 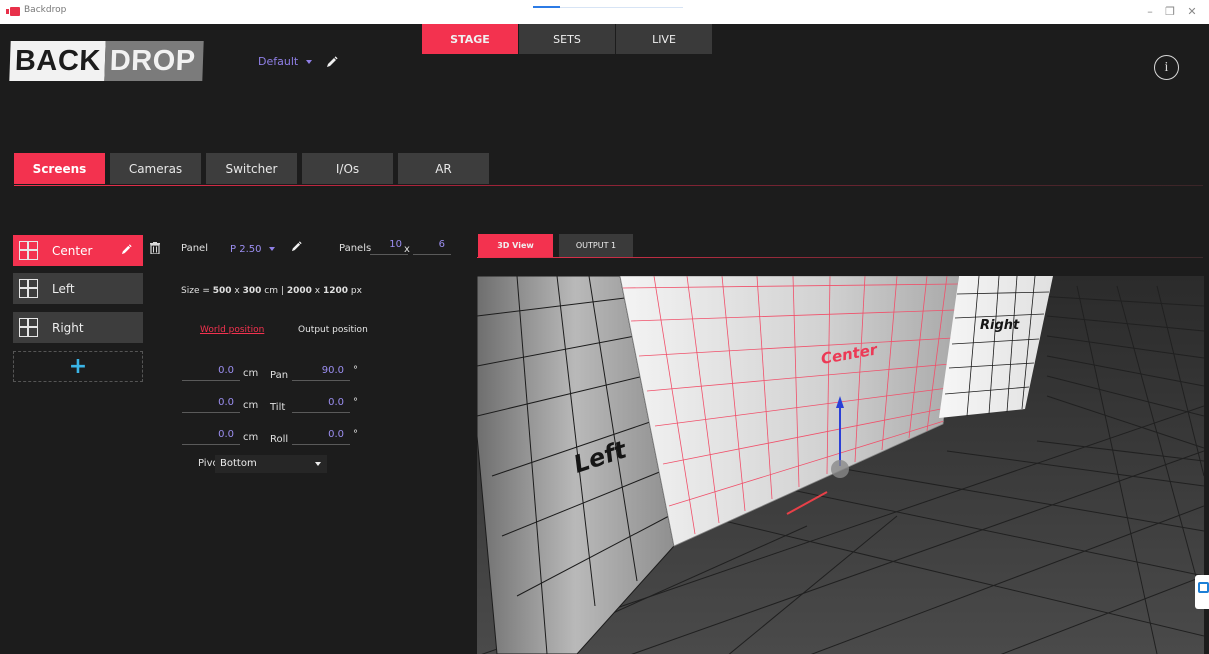 I want to click on screen-item-label: Right, so click(x=68, y=327).